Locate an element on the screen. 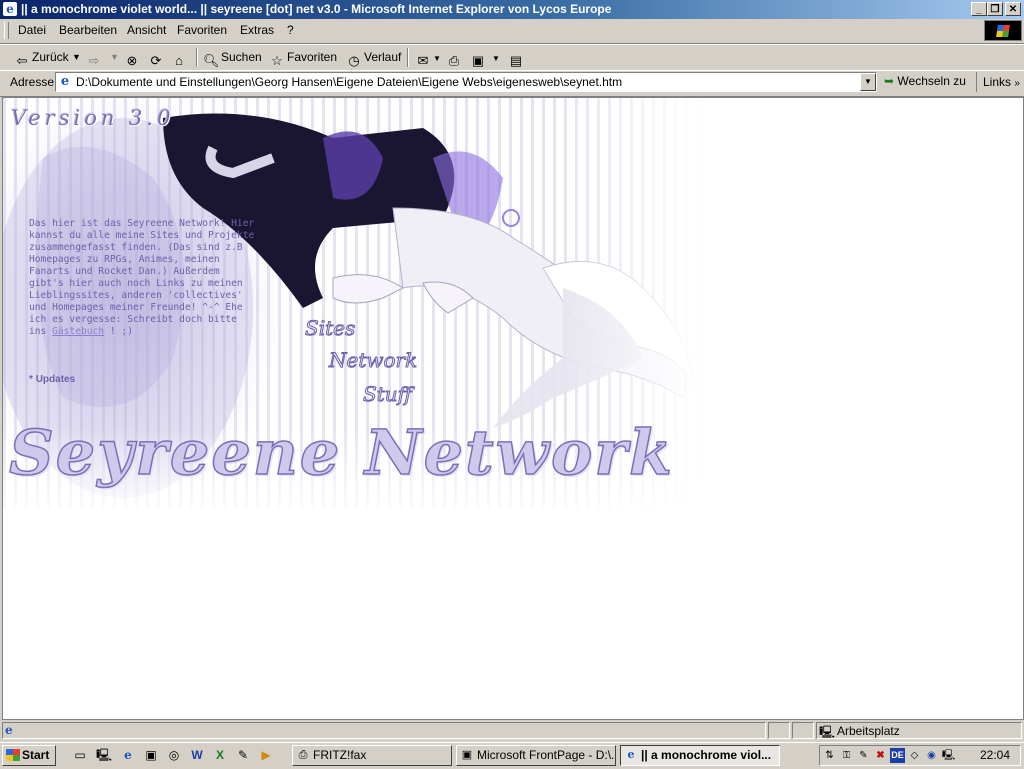 This screenshot has height=769, width=1024. close-icon: ✕ is located at coordinates (1013, 9).